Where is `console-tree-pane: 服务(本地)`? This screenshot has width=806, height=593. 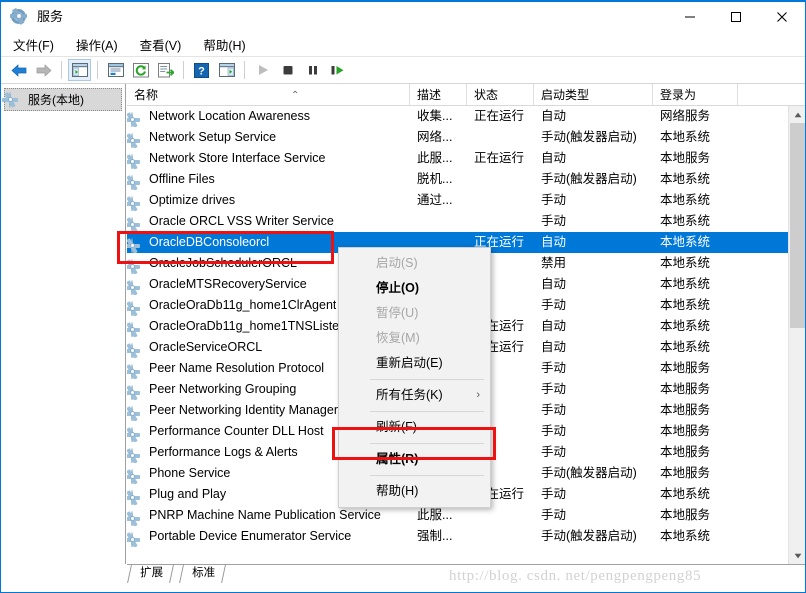 console-tree-pane: 服务(本地) is located at coordinates (63, 324).